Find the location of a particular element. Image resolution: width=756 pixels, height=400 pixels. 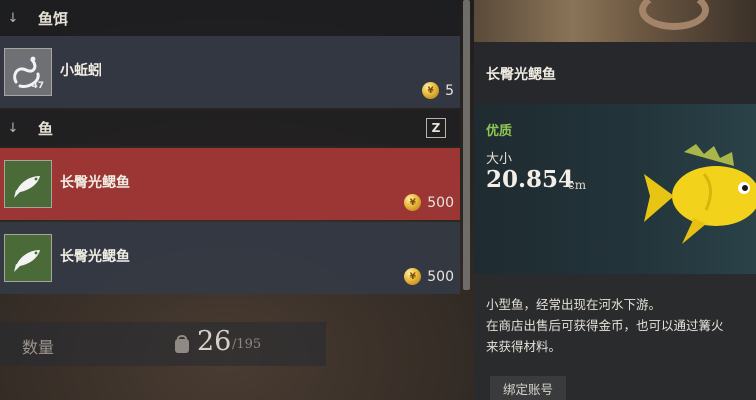

list-item-fish: 长臀光鳃鱼 ¥ 500 is located at coordinates (230, 258).